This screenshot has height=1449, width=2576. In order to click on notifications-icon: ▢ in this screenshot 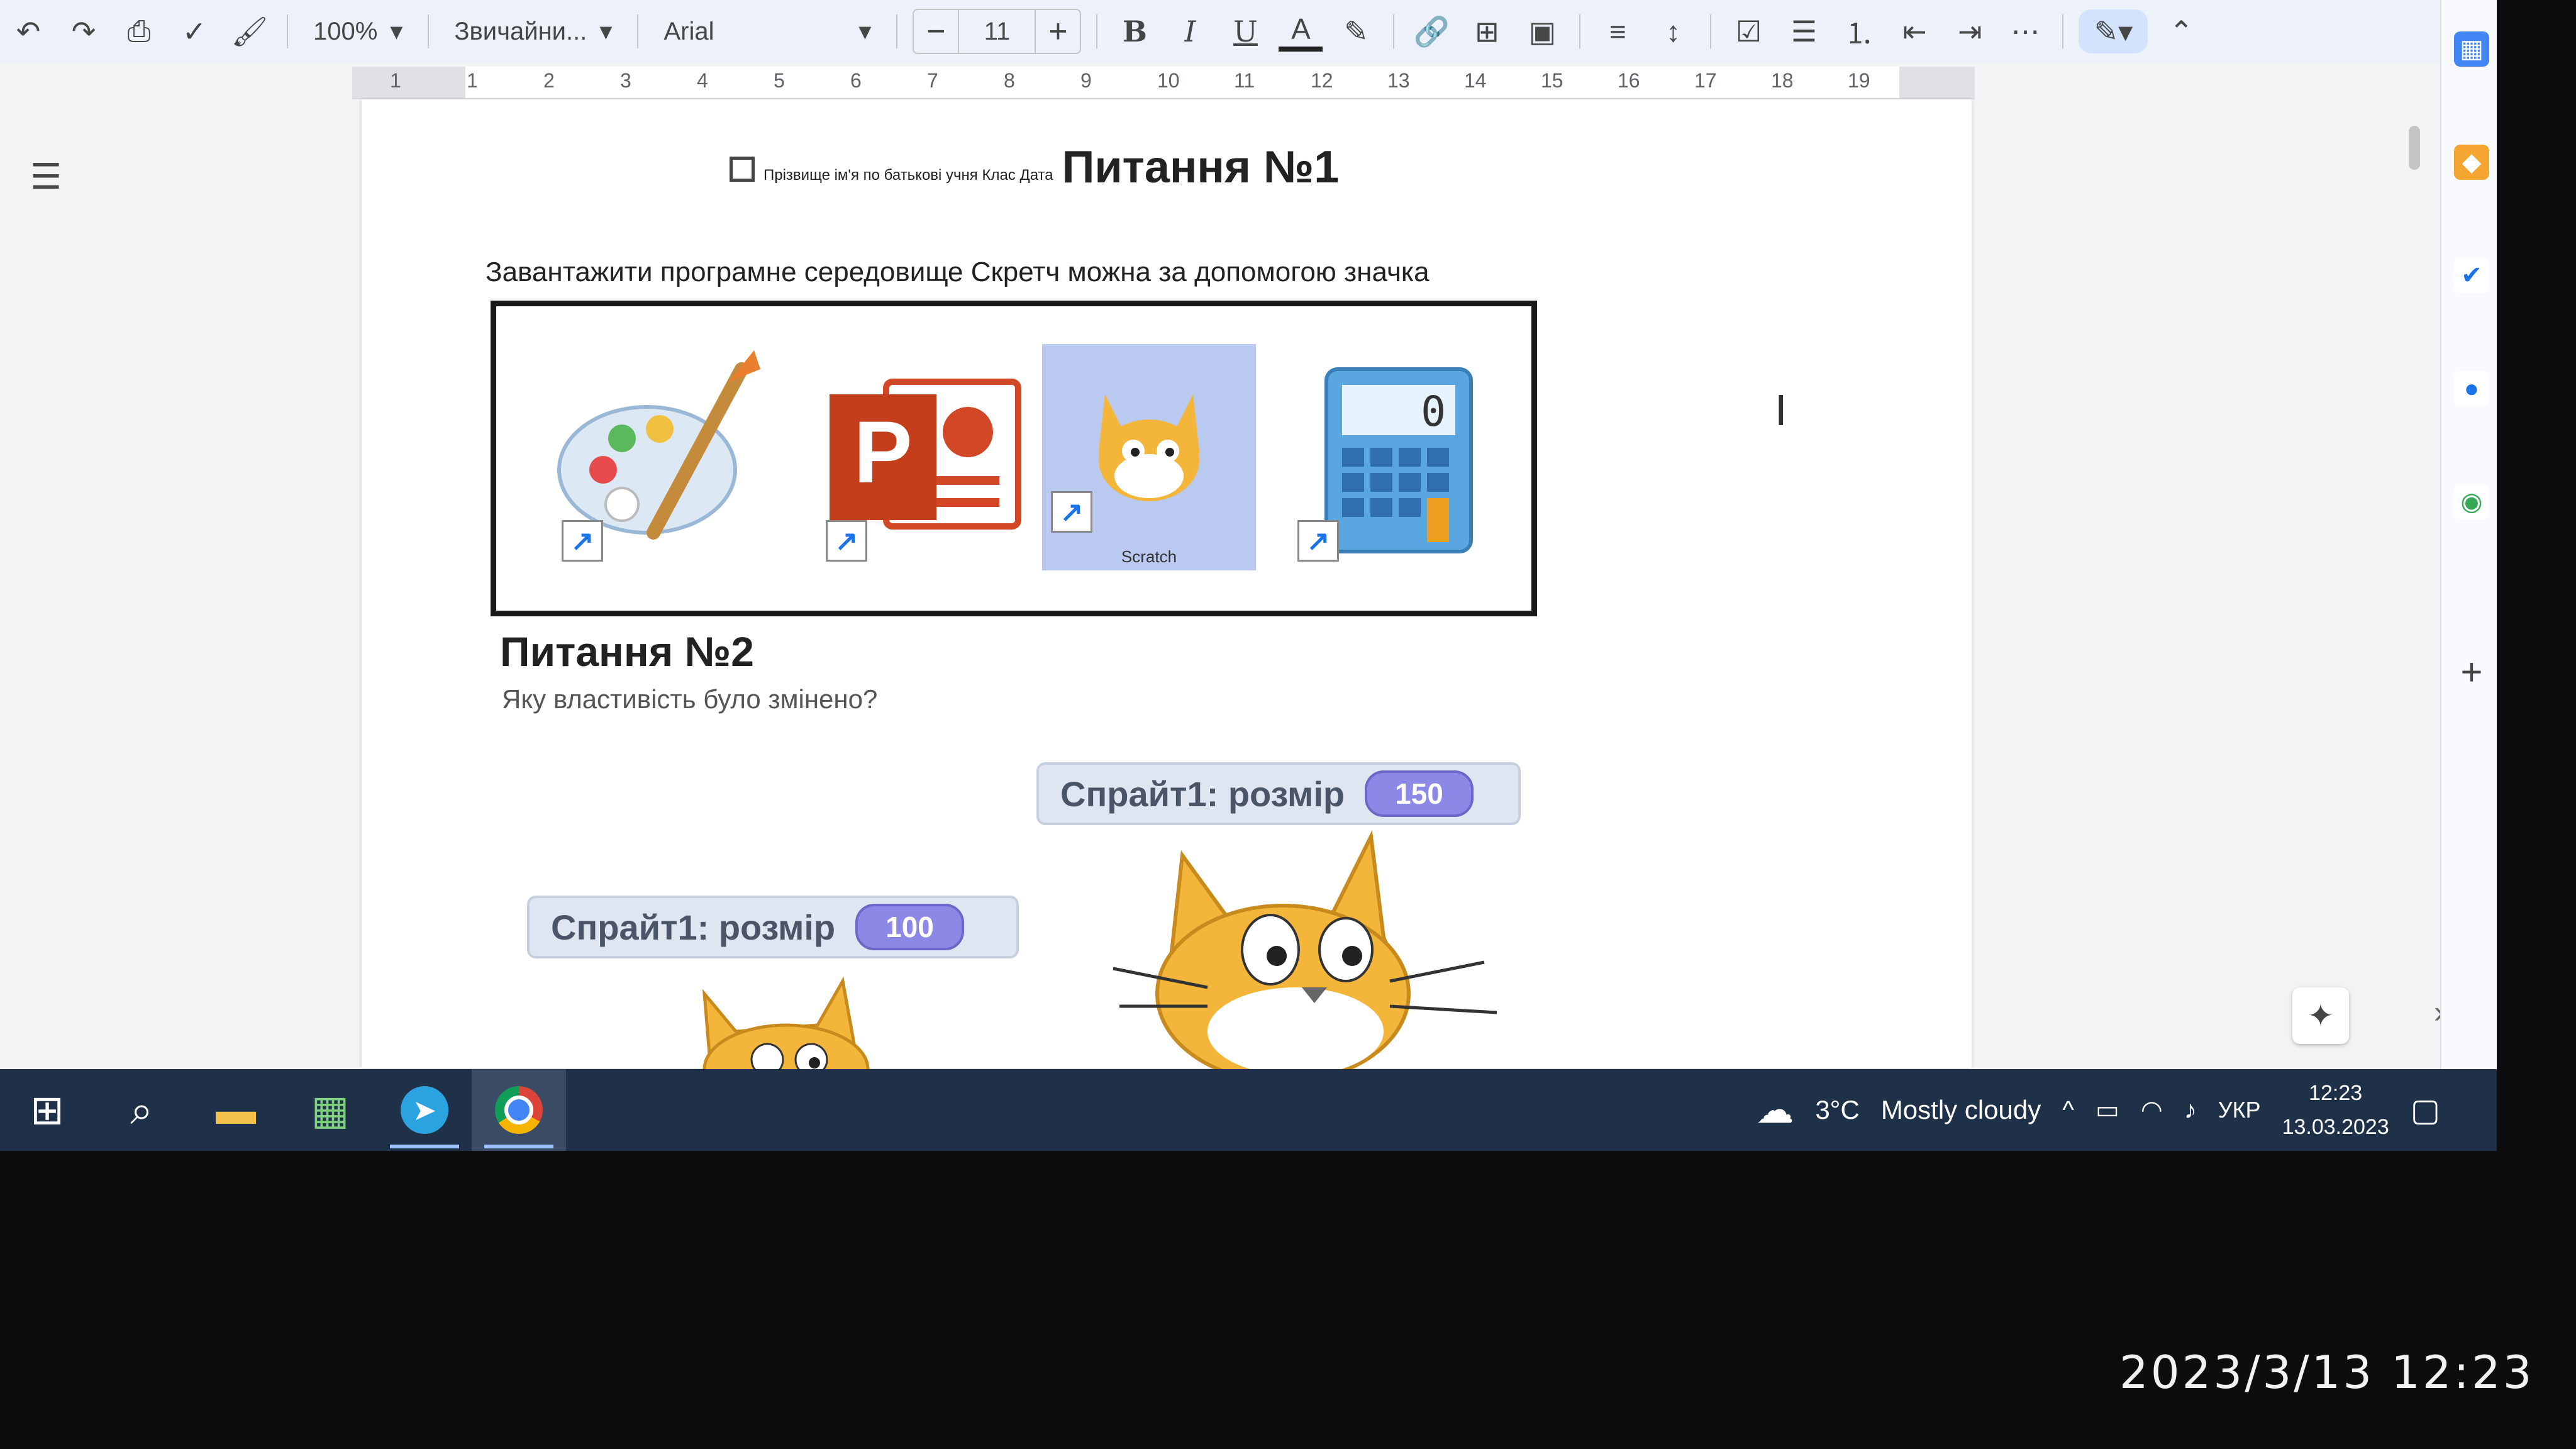, I will do `click(2425, 1110)`.